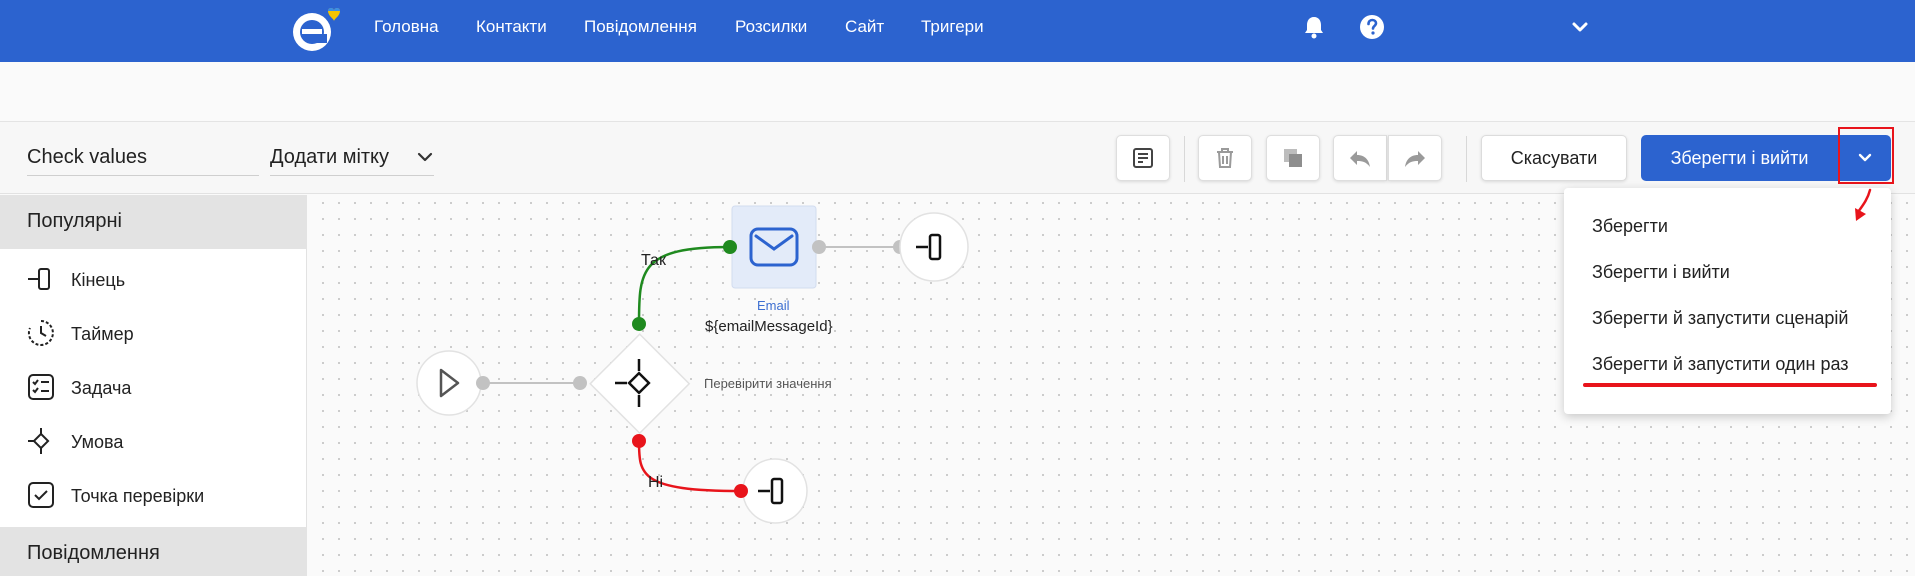 This screenshot has width=1915, height=576. Describe the element at coordinates (153, 222) in the screenshot. I see `section-popular: Популярні` at that location.